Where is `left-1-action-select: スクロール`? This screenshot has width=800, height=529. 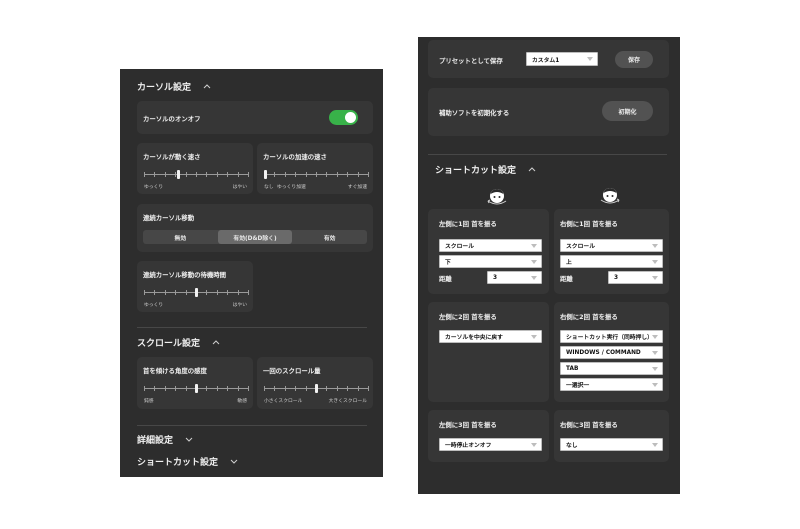
left-1-action-select: スクロール is located at coordinates (490, 245).